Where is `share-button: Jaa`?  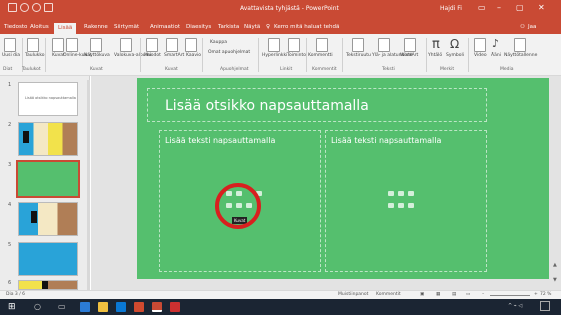 share-button: Jaa is located at coordinates (532, 27).